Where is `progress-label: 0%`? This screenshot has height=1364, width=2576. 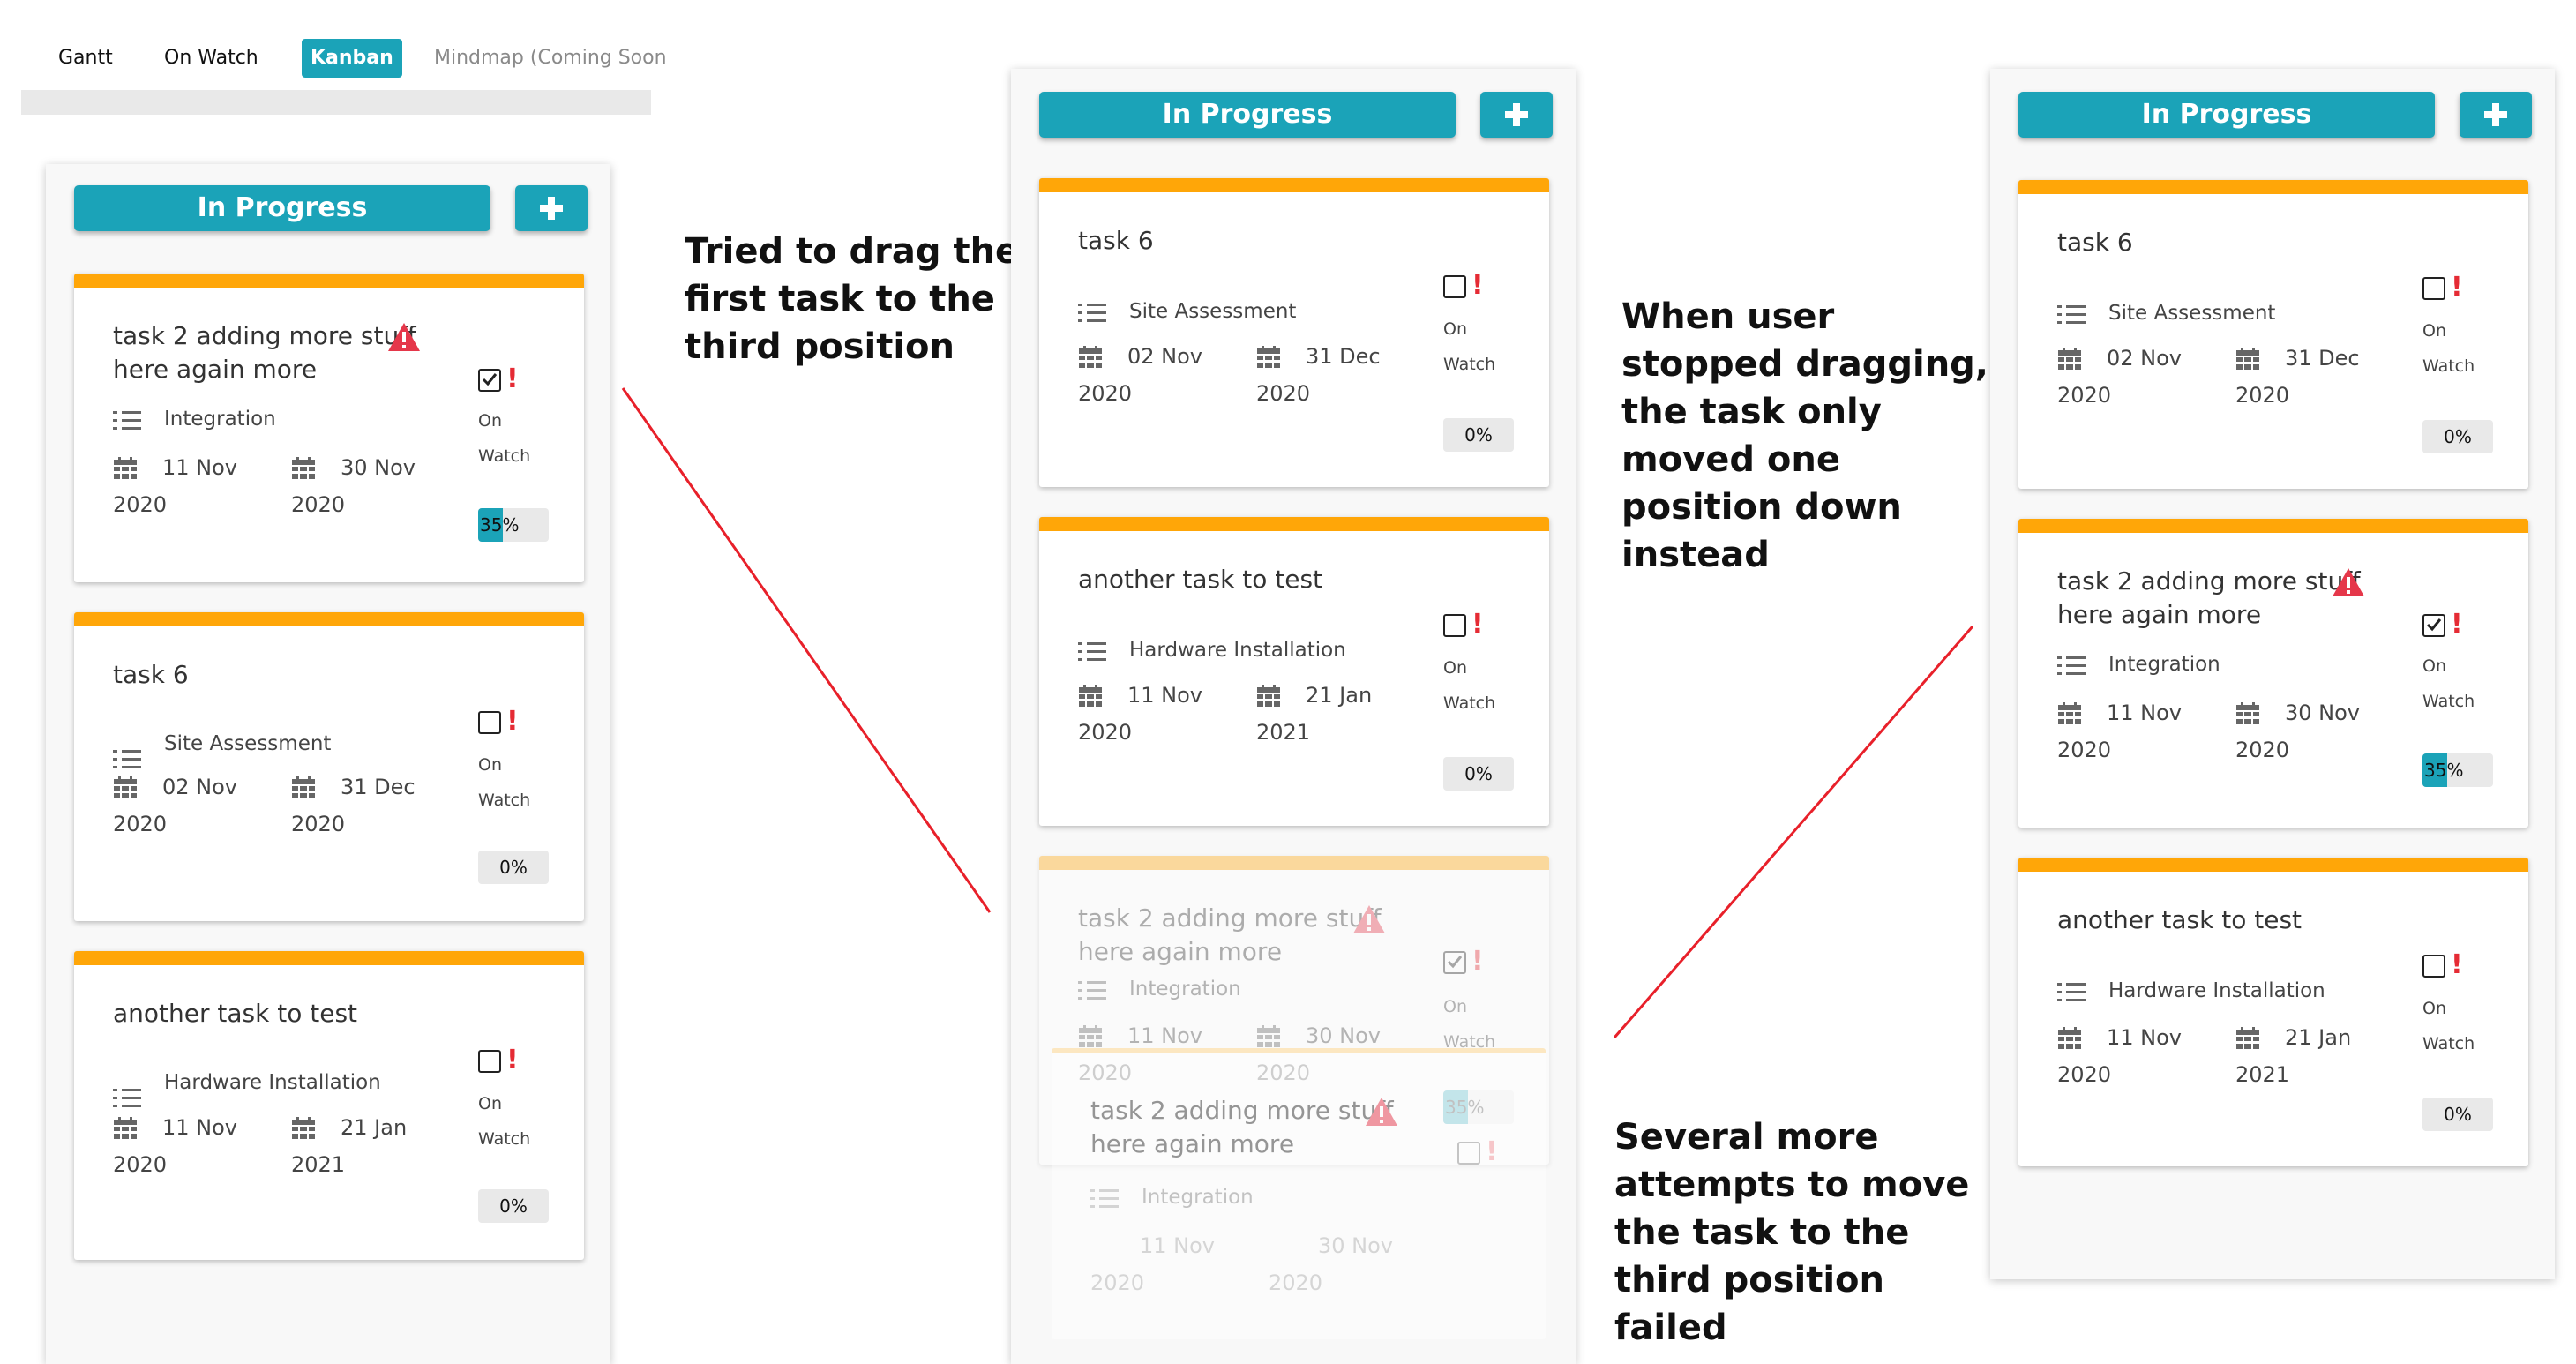 progress-label: 0% is located at coordinates (1479, 435).